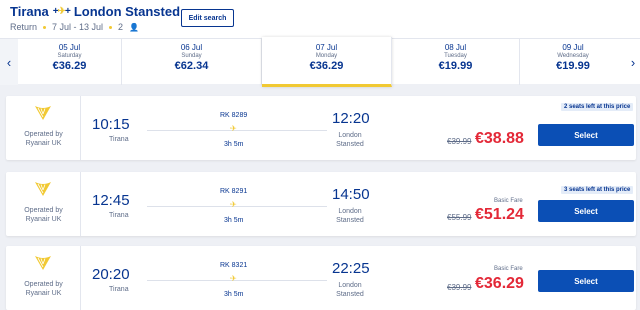 The width and height of the screenshot is (640, 310). I want to click on flight-number: RK 8291, so click(234, 191).